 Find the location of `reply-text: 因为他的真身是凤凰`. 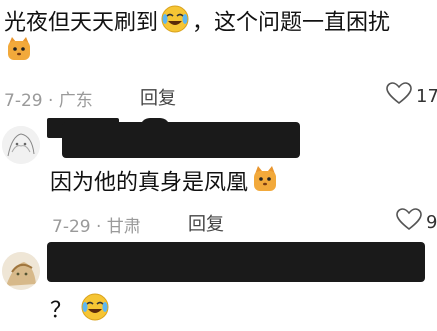

reply-text: 因为他的真身是凤凰 is located at coordinates (149, 183).